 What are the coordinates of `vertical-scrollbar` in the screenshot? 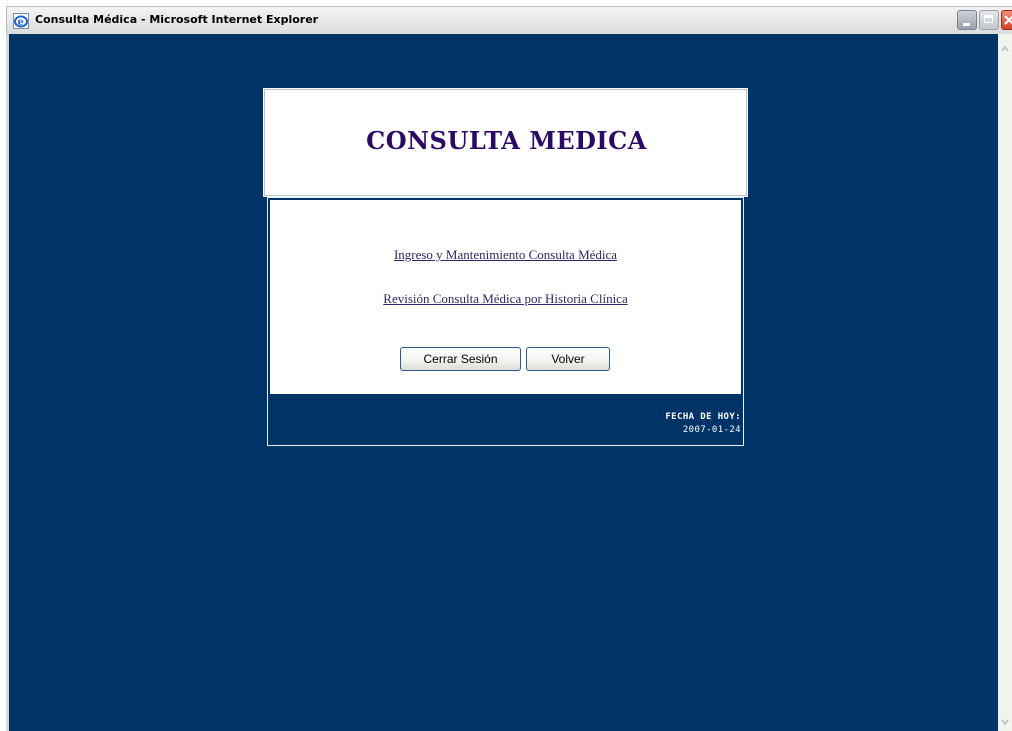 It's located at (1005, 382).